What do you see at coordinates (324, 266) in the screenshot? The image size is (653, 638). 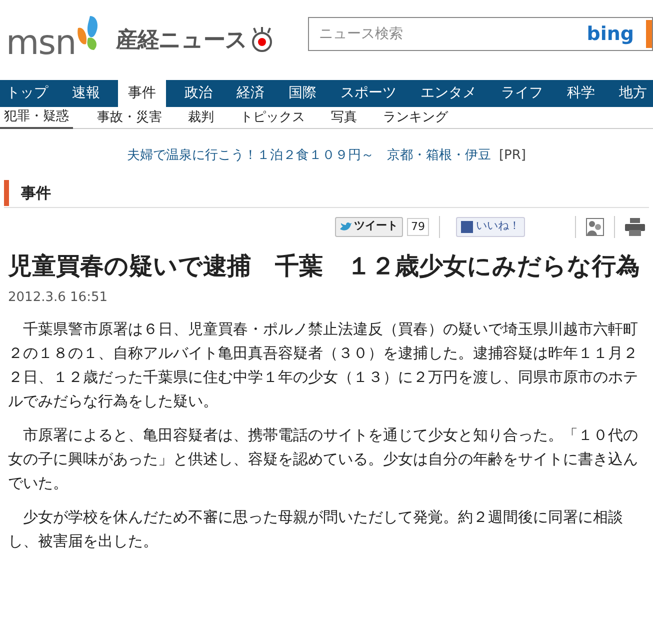 I see `article-headline: 児童買春の疑いで逮捕 千葉 １２歳少女にみだらな行為` at bounding box center [324, 266].